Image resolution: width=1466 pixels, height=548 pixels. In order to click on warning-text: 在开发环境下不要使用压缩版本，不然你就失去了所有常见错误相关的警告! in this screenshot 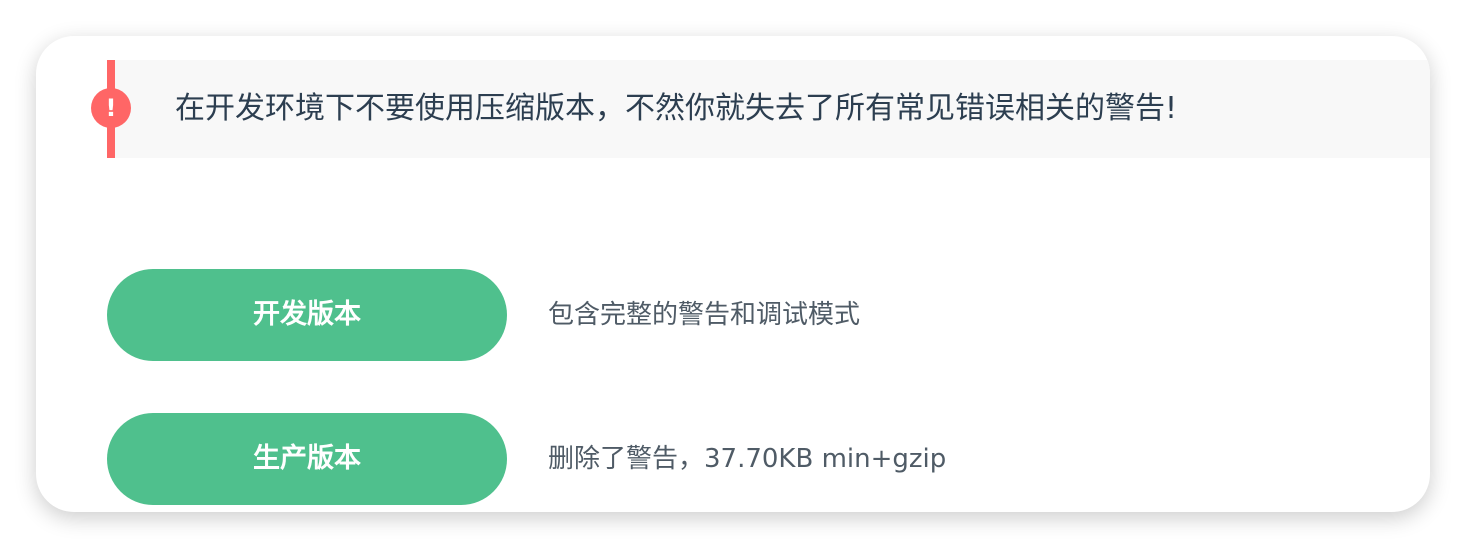, I will do `click(676, 108)`.